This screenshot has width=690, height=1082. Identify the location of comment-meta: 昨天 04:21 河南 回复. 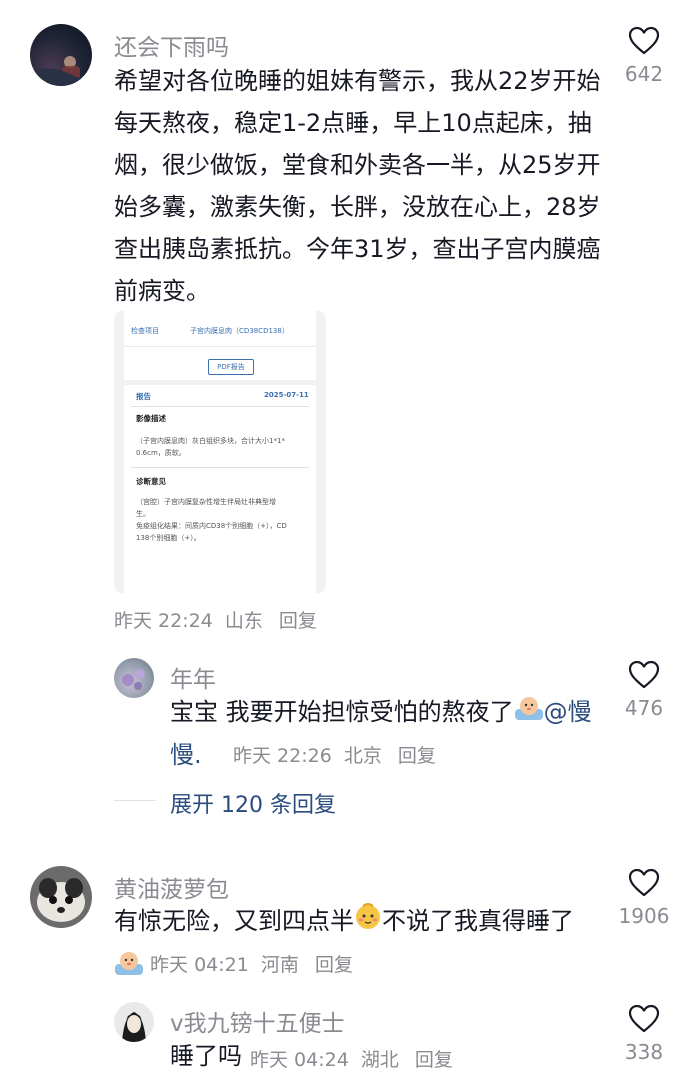
(233, 965).